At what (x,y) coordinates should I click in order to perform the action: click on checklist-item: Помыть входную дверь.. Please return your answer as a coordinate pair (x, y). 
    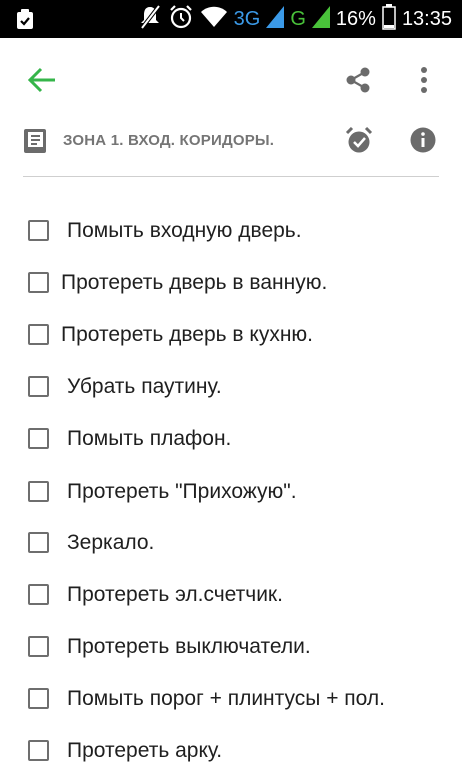
    Looking at the image, I should click on (231, 232).